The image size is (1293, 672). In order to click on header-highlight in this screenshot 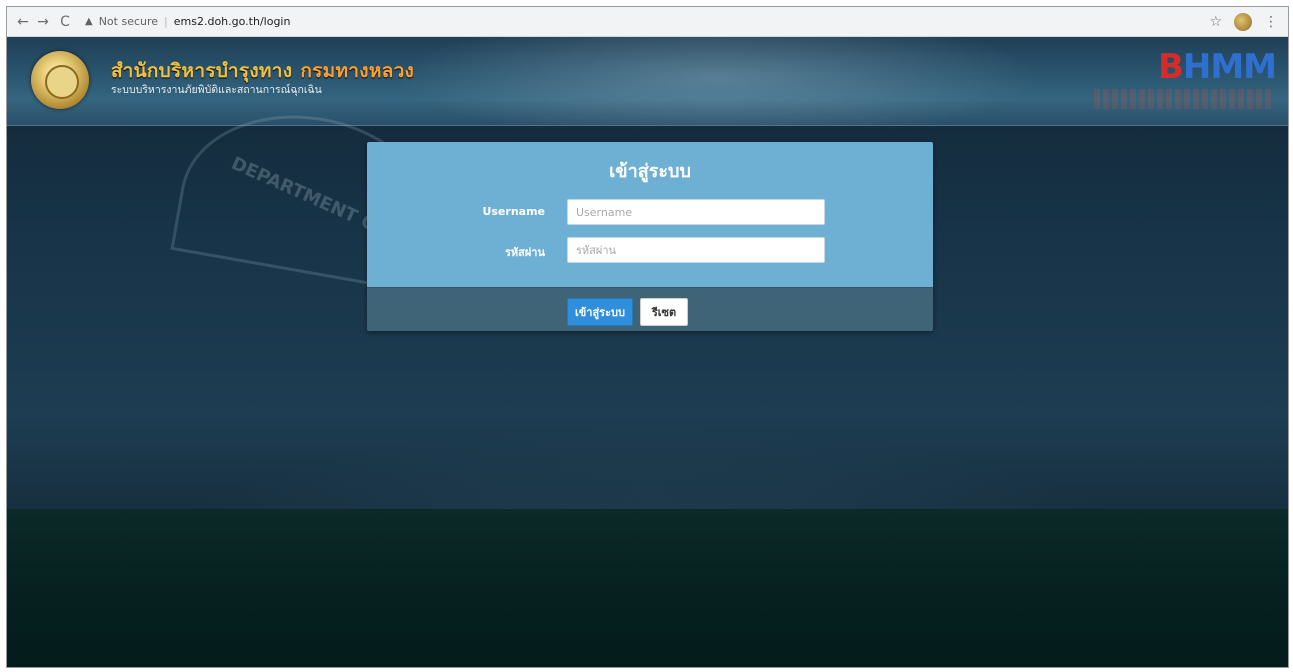, I will do `click(717, 81)`.